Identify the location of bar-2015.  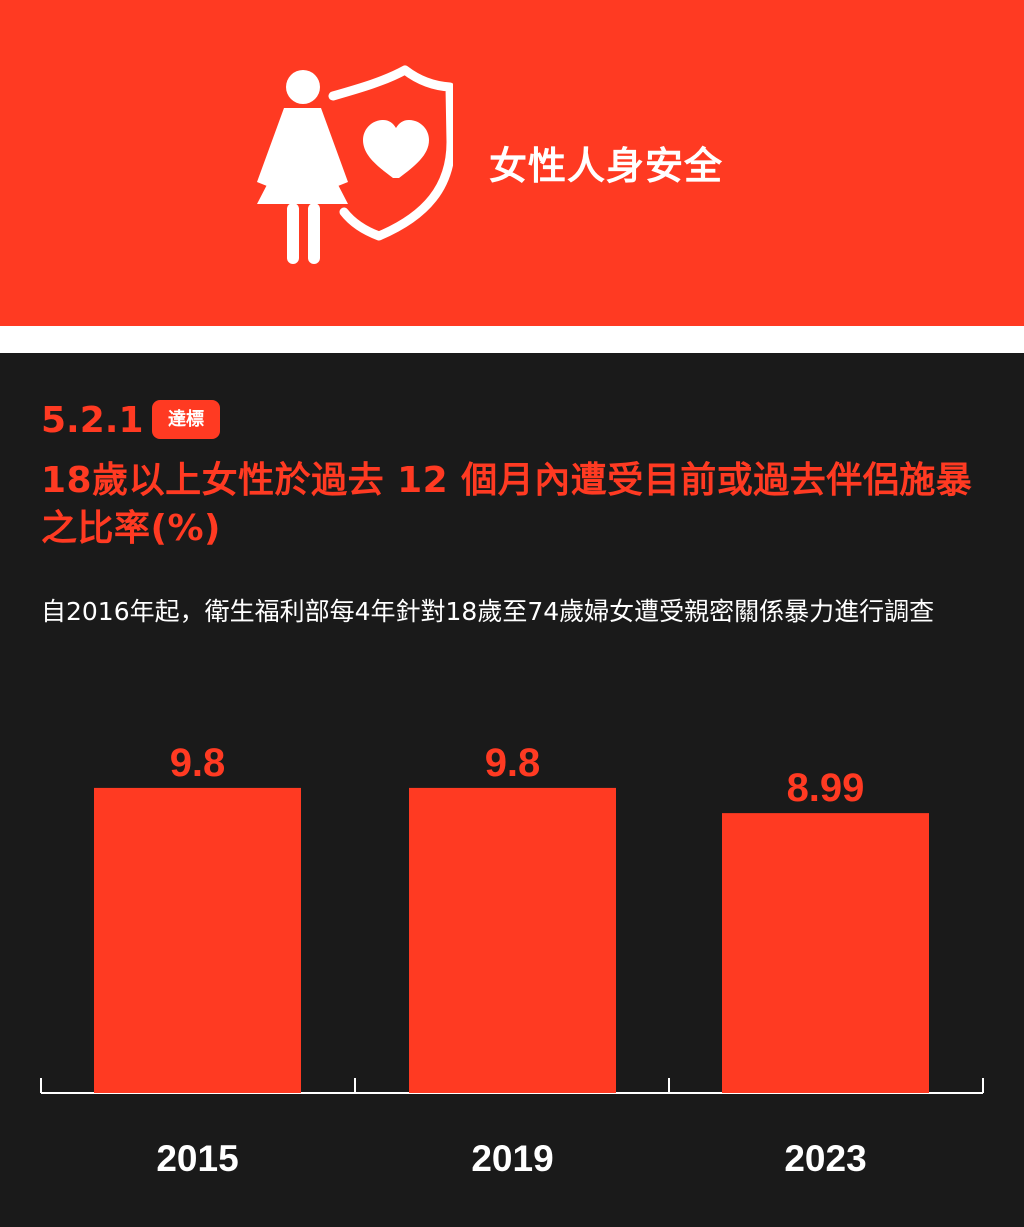
(197, 940).